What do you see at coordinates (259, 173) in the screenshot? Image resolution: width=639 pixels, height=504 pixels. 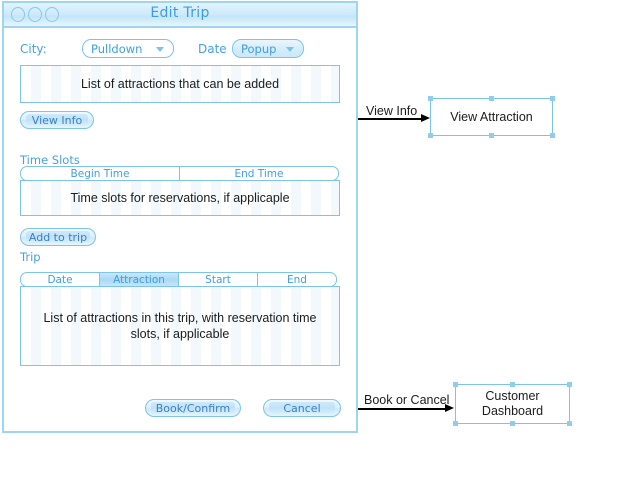 I see `column-header-end-time: End Time` at bounding box center [259, 173].